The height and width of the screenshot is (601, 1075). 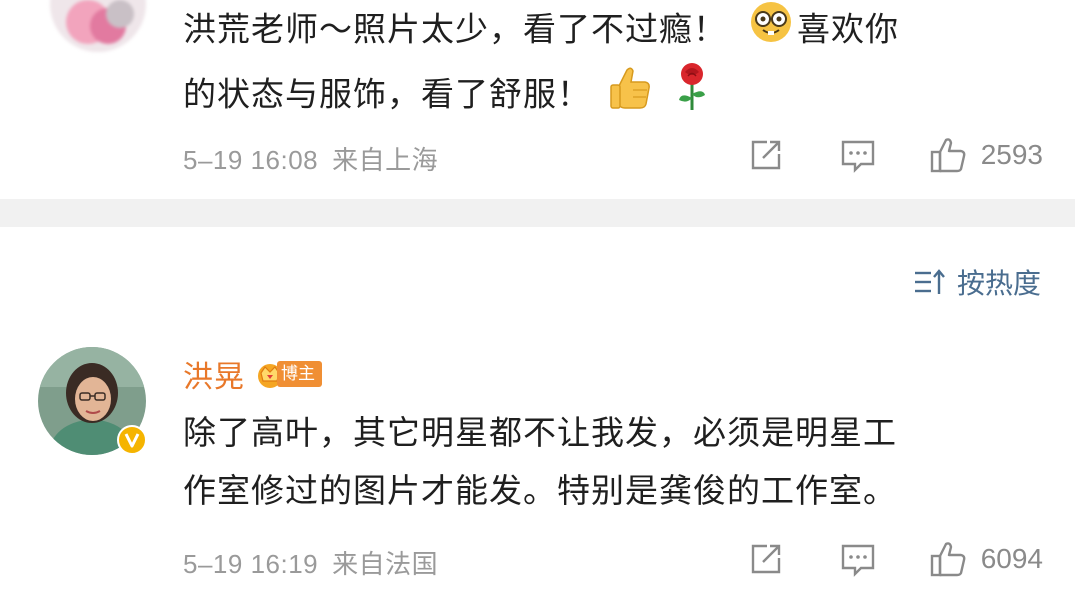 I want to click on comment-line: 的状态与服饰，看了舒服！, so click(x=541, y=96).